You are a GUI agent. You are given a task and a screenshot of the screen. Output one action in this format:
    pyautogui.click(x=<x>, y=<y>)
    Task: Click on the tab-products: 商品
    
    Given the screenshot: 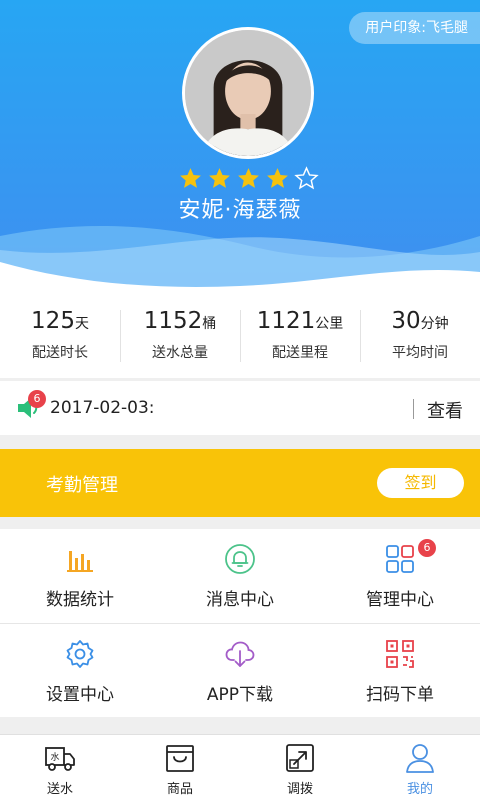 What is the action you would take?
    pyautogui.click(x=180, y=767)
    